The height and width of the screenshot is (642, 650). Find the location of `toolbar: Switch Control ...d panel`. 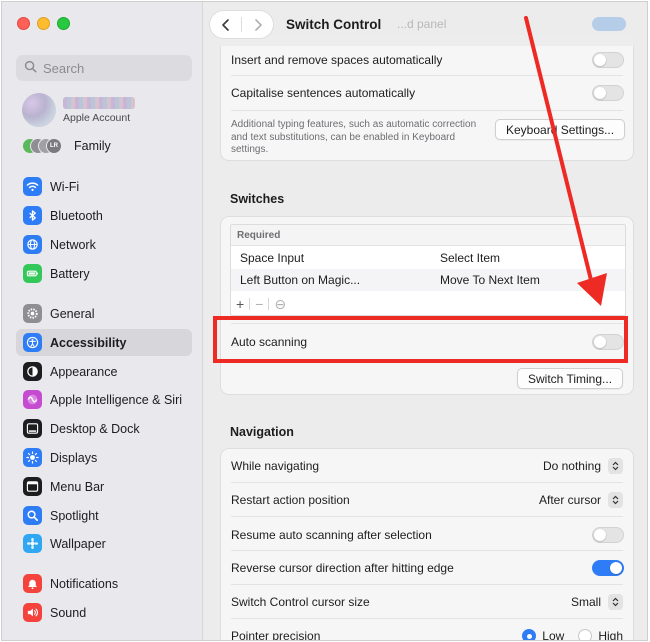

toolbar: Switch Control ...d panel is located at coordinates (425, 24).